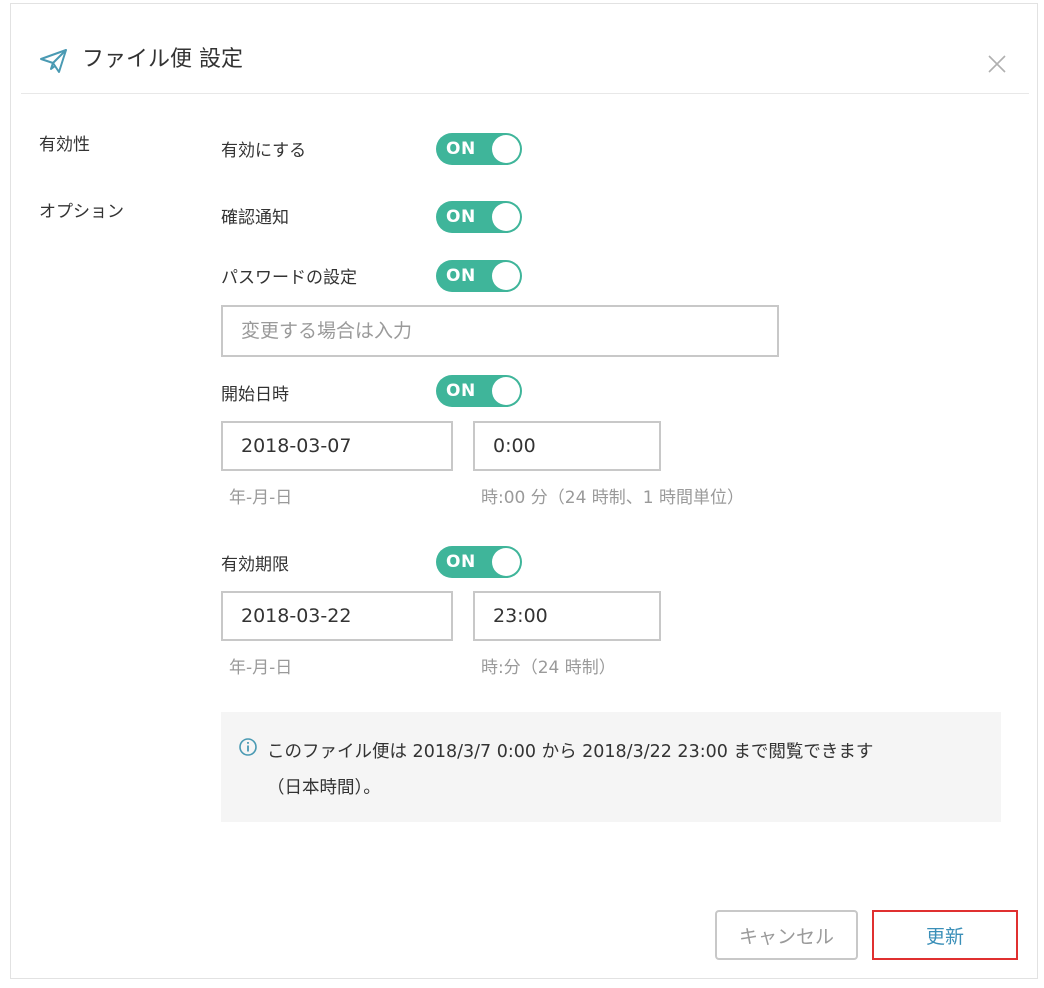  What do you see at coordinates (479, 217) in the screenshot?
I see `confirm-notify-toggle: ON` at bounding box center [479, 217].